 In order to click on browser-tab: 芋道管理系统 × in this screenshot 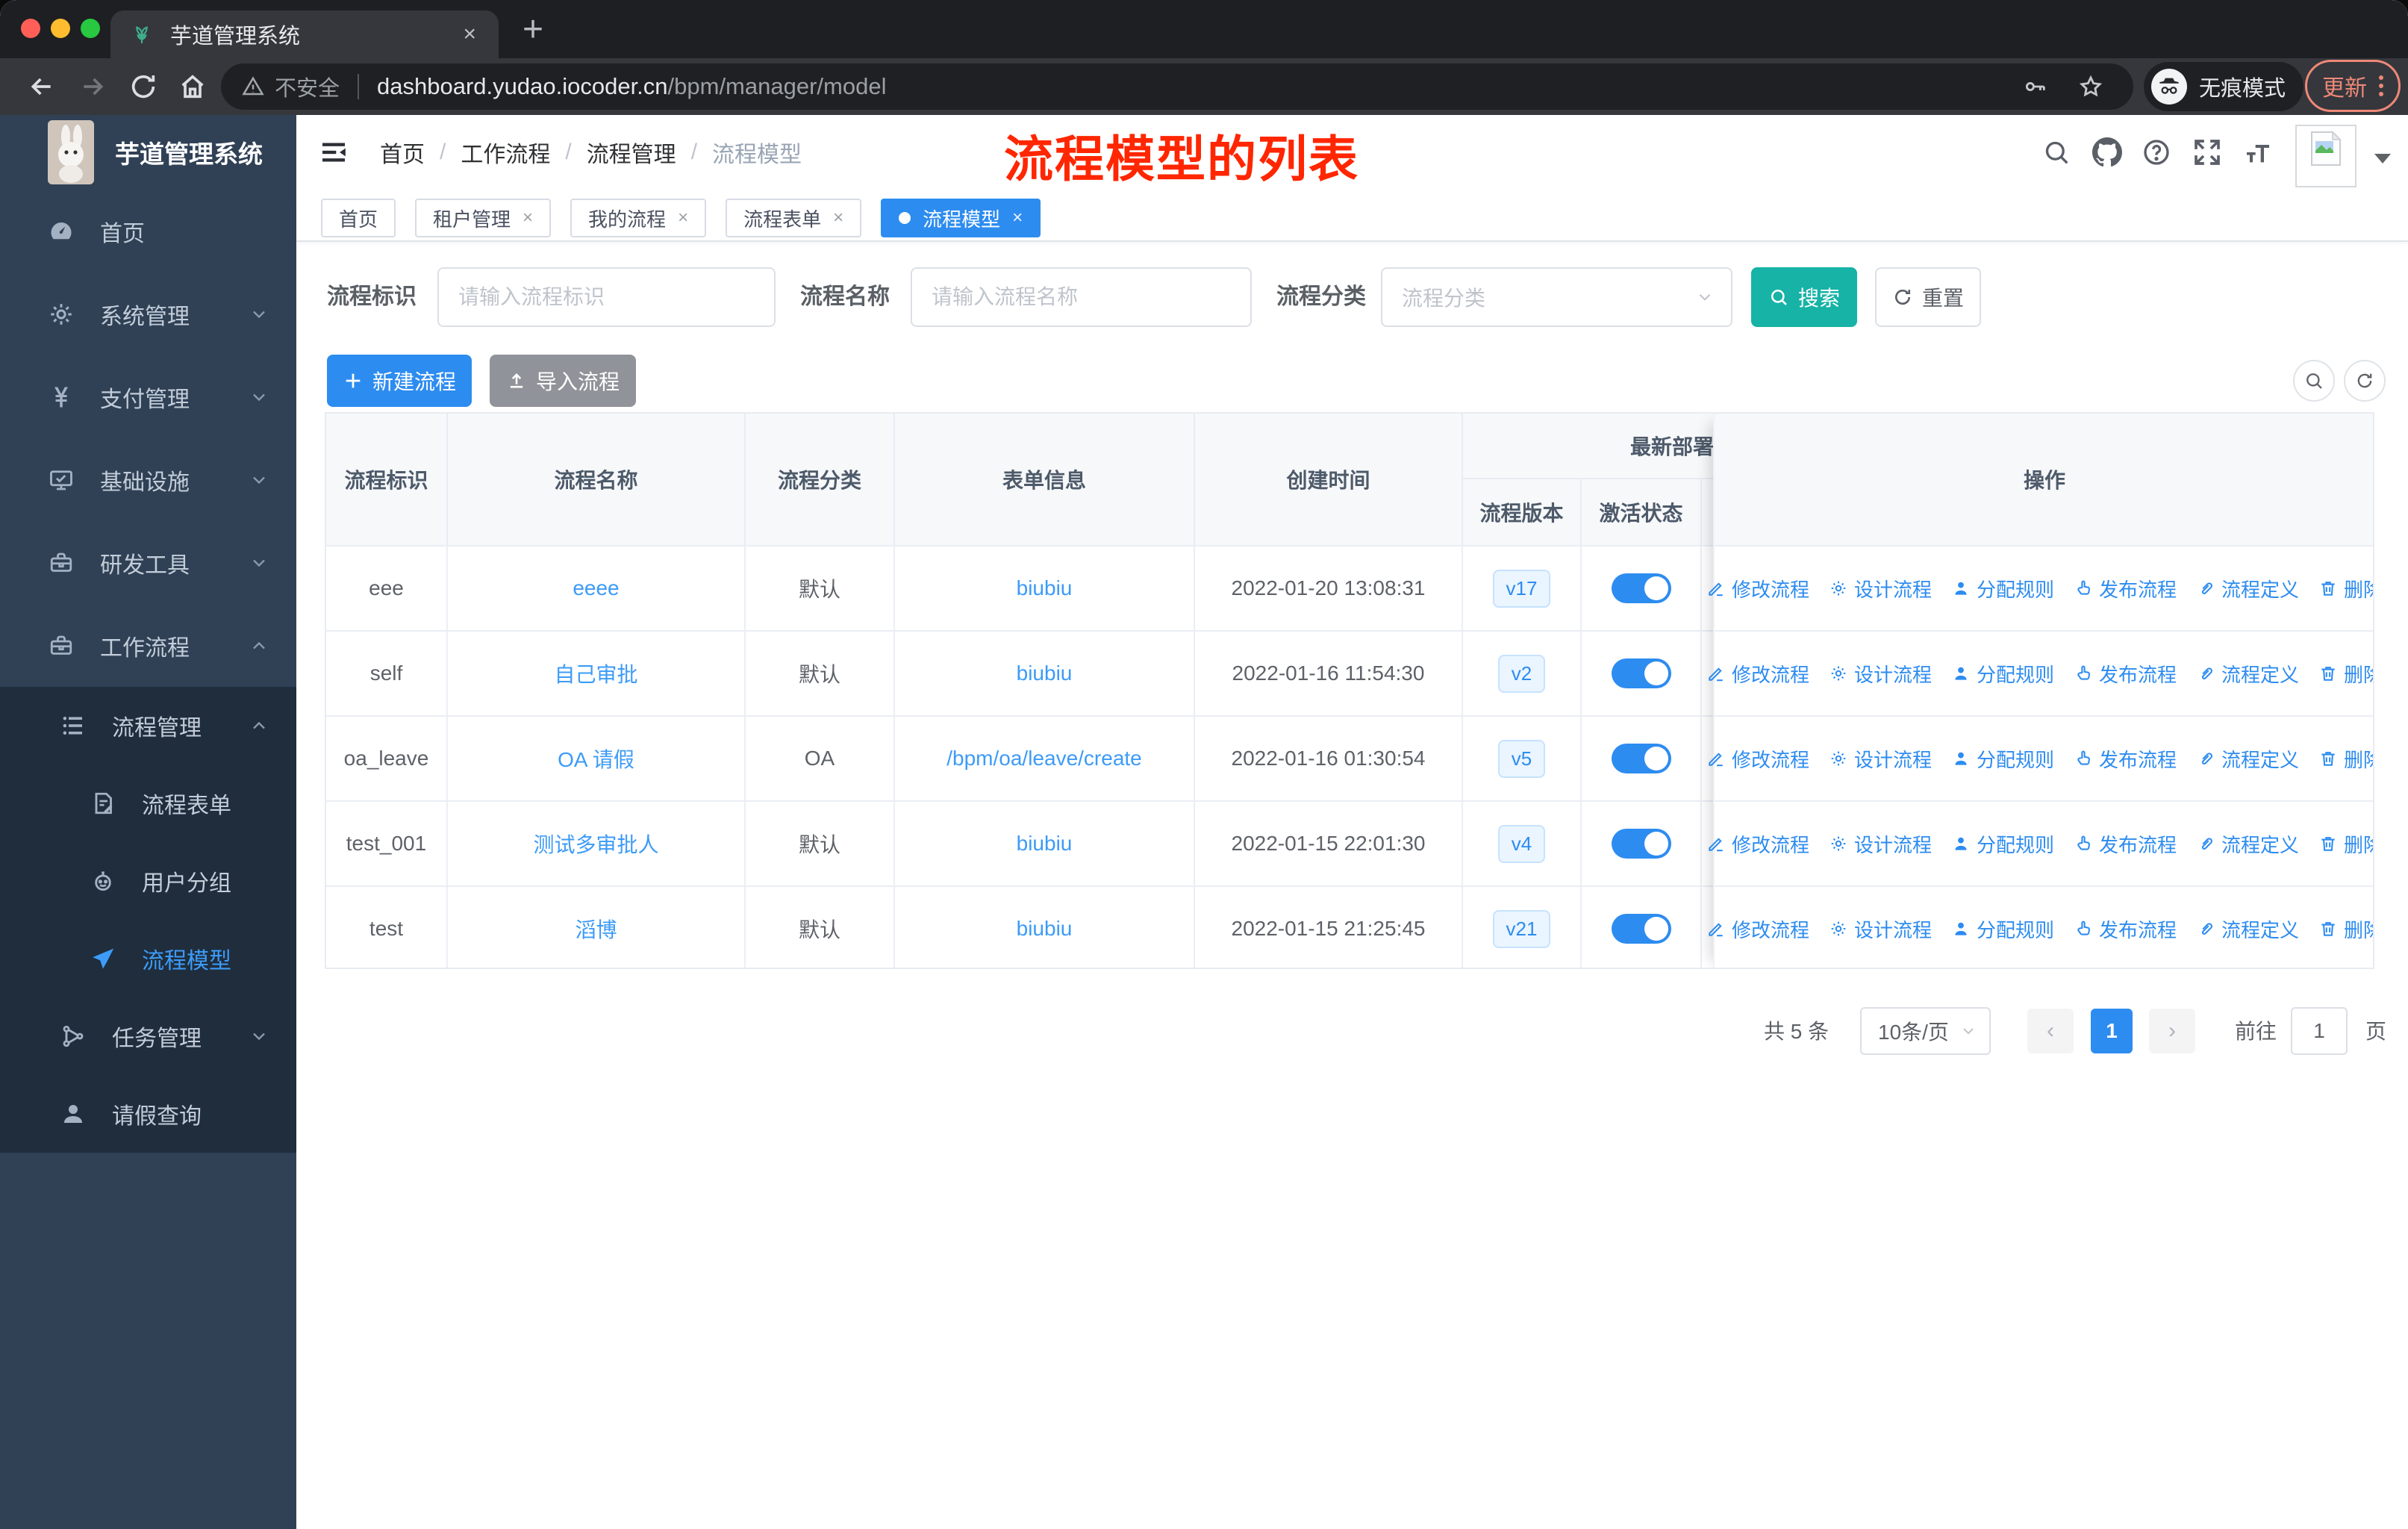, I will do `click(304, 34)`.